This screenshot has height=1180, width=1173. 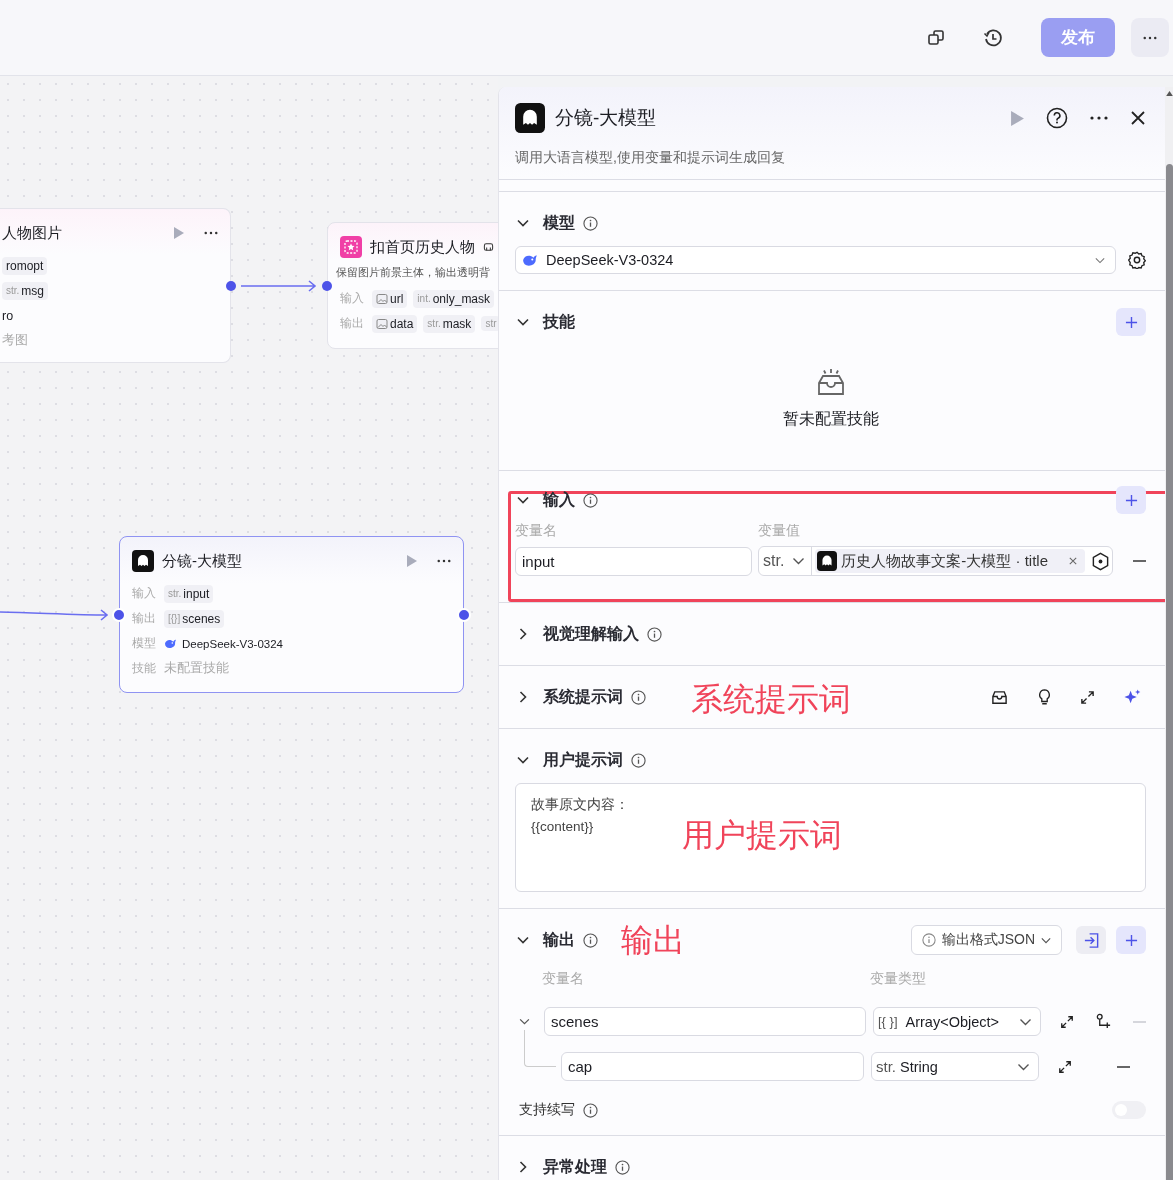 I want to click on annotation-text: 输出, so click(x=653, y=940).